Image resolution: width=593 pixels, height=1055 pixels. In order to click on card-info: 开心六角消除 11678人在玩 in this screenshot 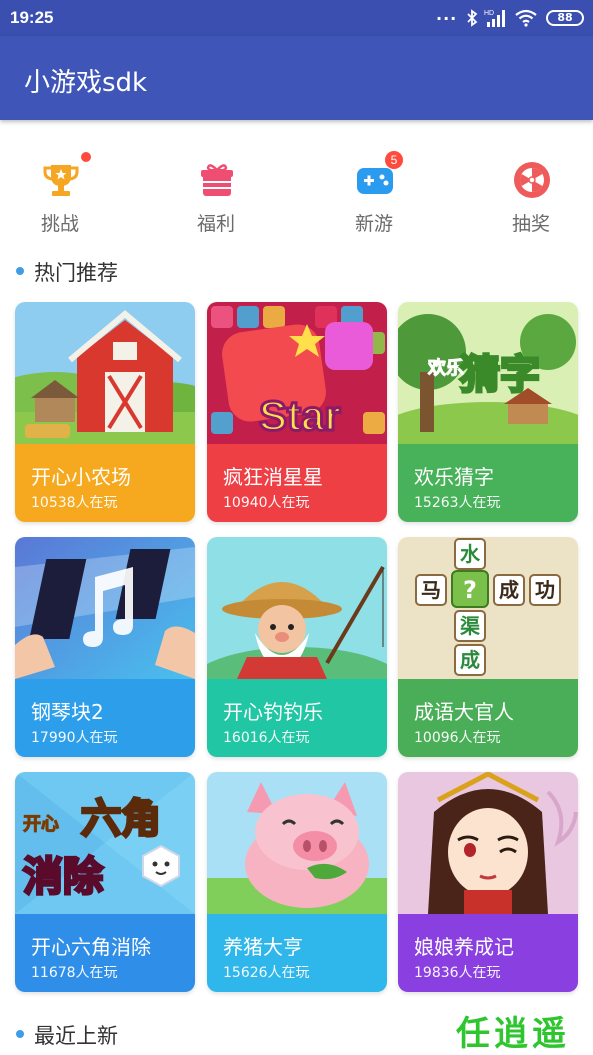, I will do `click(105, 953)`.